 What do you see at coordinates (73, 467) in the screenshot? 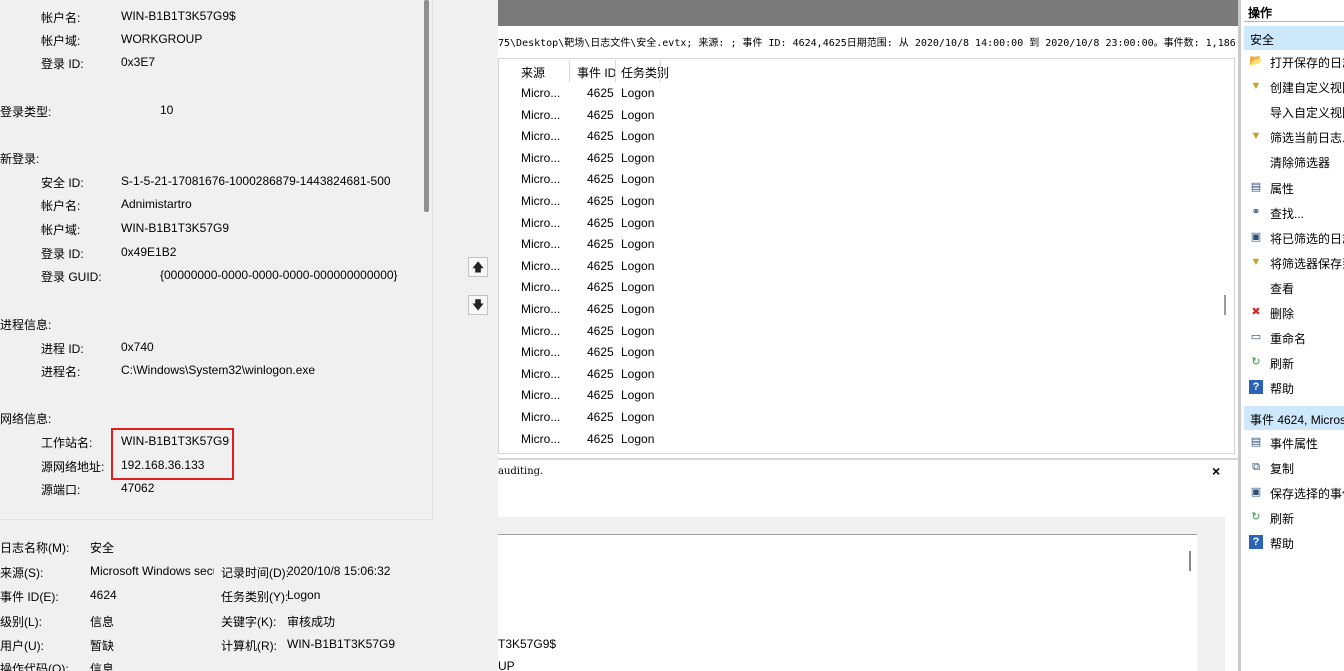
I see `source-network-address-label: 源网络地址:` at bounding box center [73, 467].